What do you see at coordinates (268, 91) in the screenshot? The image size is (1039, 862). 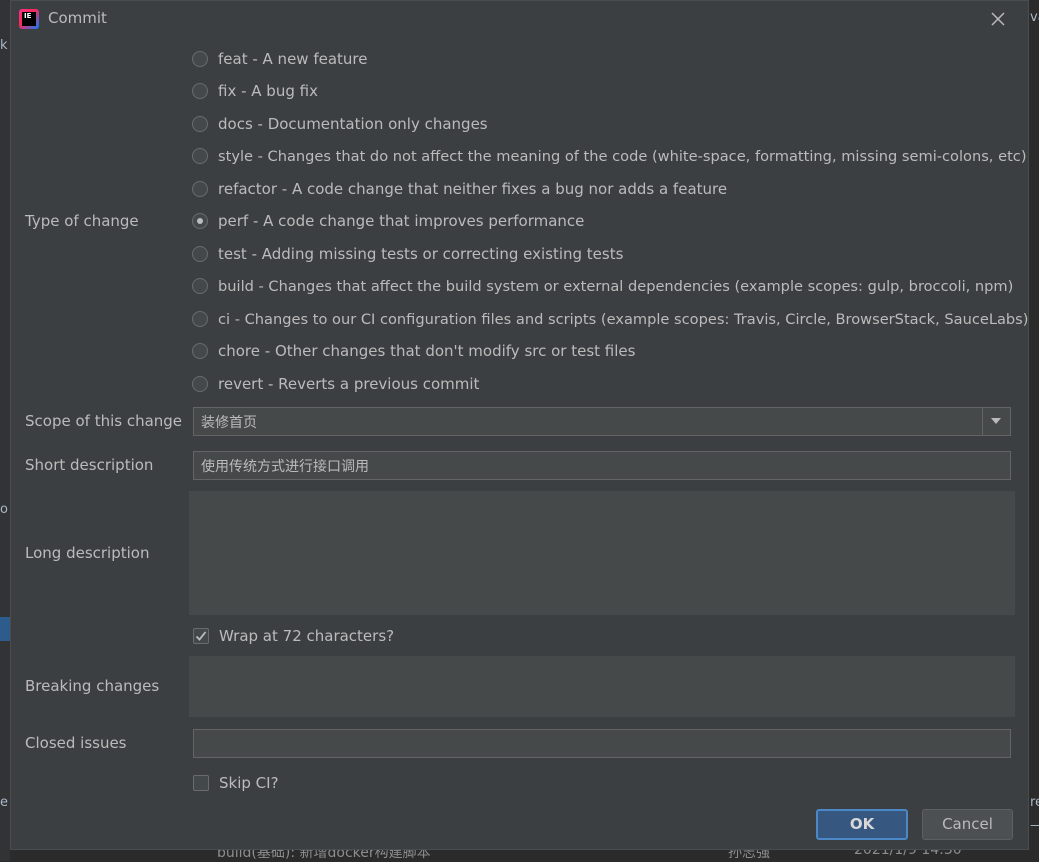 I see `radio-label: fix - A bug fix` at bounding box center [268, 91].